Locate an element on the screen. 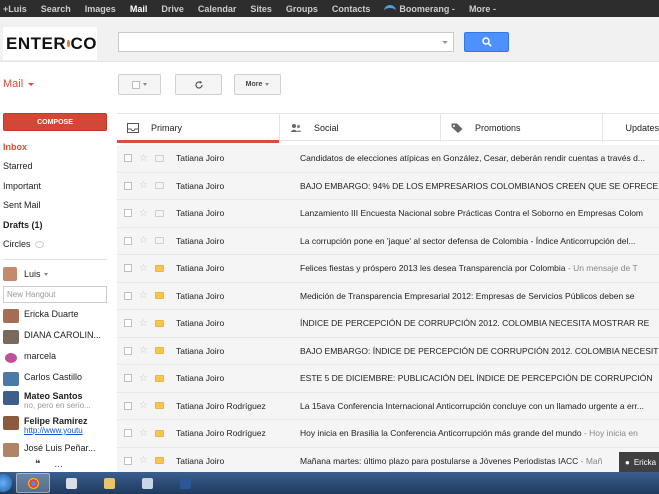 Image resolution: width=659 pixels, height=494 pixels. nav-important: Important is located at coordinates (22, 186).